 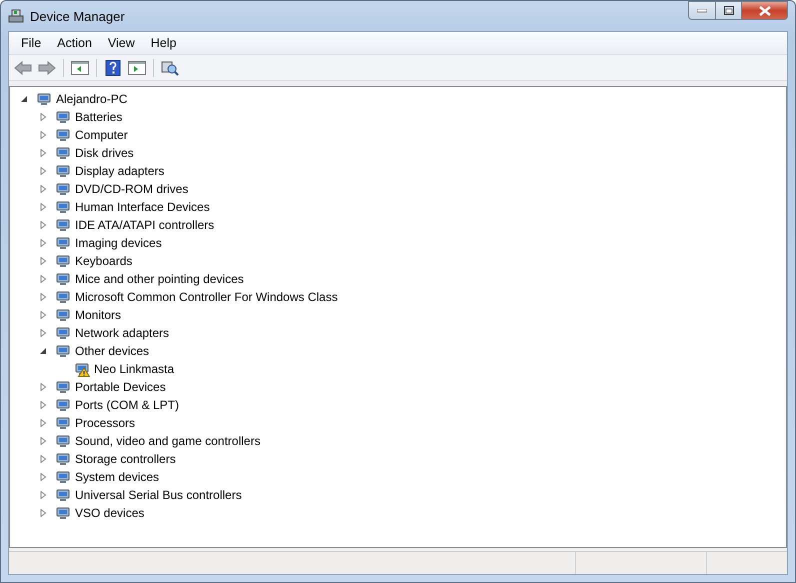 What do you see at coordinates (131, 189) in the screenshot?
I see `tree-item: DVD/CD-ROM drives` at bounding box center [131, 189].